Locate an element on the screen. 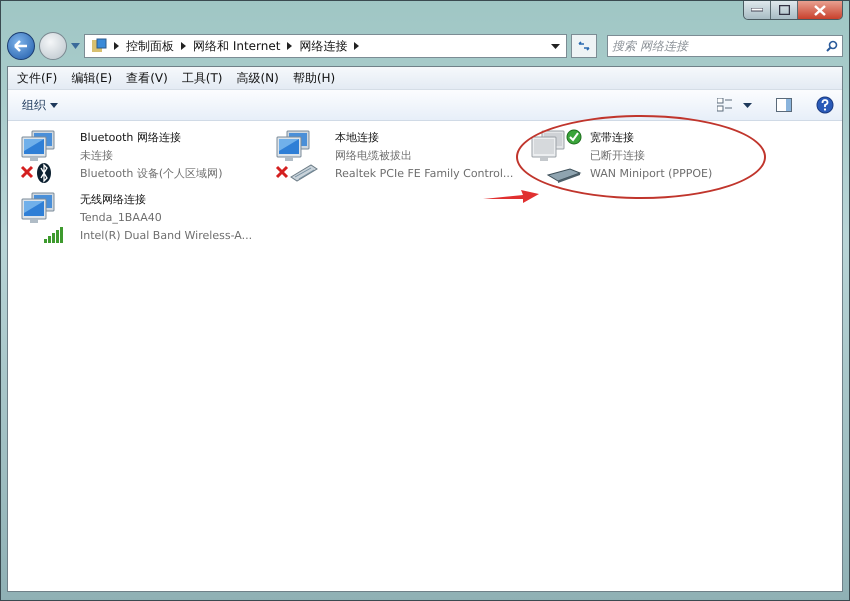 The width and height of the screenshot is (850, 601). refresh-icon is located at coordinates (584, 46).